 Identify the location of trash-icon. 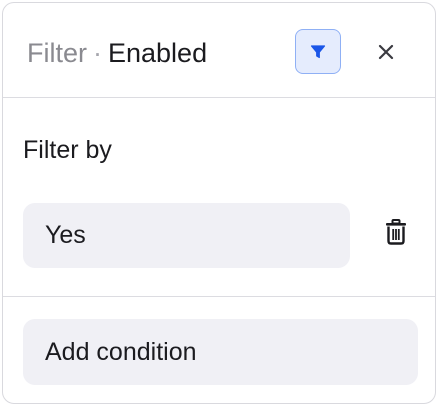
(396, 232).